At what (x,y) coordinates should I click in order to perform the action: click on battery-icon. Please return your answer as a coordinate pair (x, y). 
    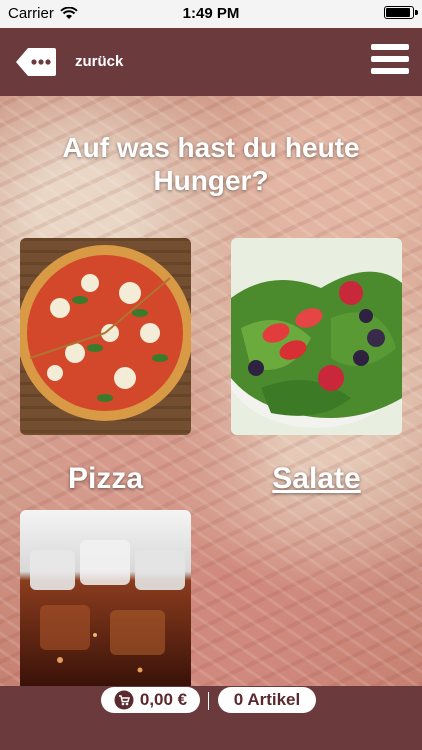
    Looking at the image, I should click on (401, 12).